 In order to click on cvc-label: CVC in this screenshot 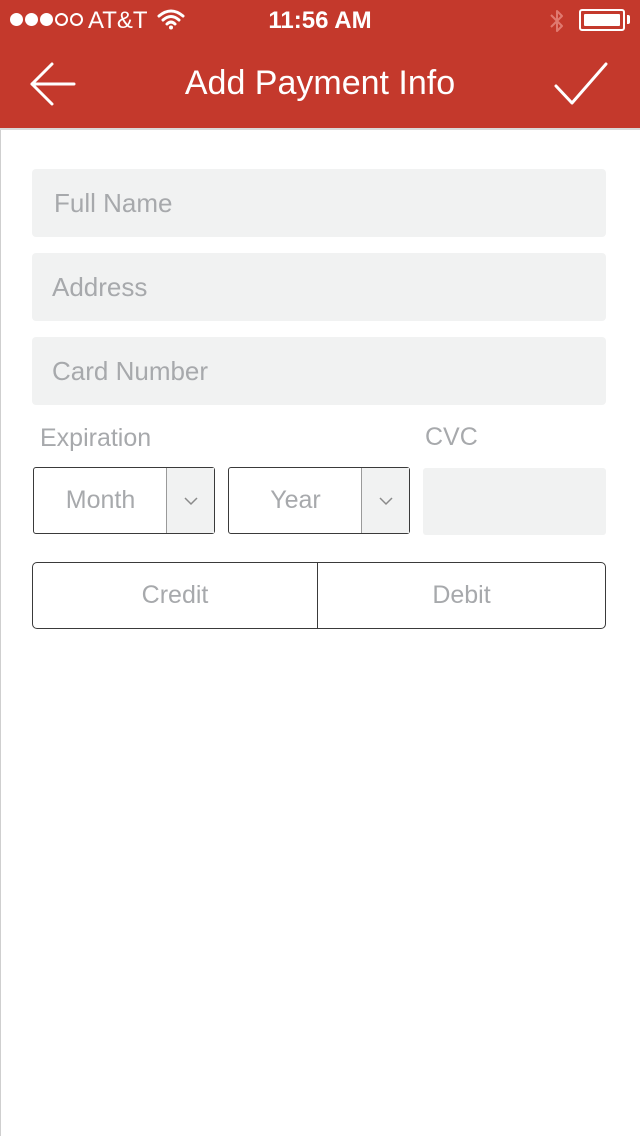, I will do `click(451, 437)`.